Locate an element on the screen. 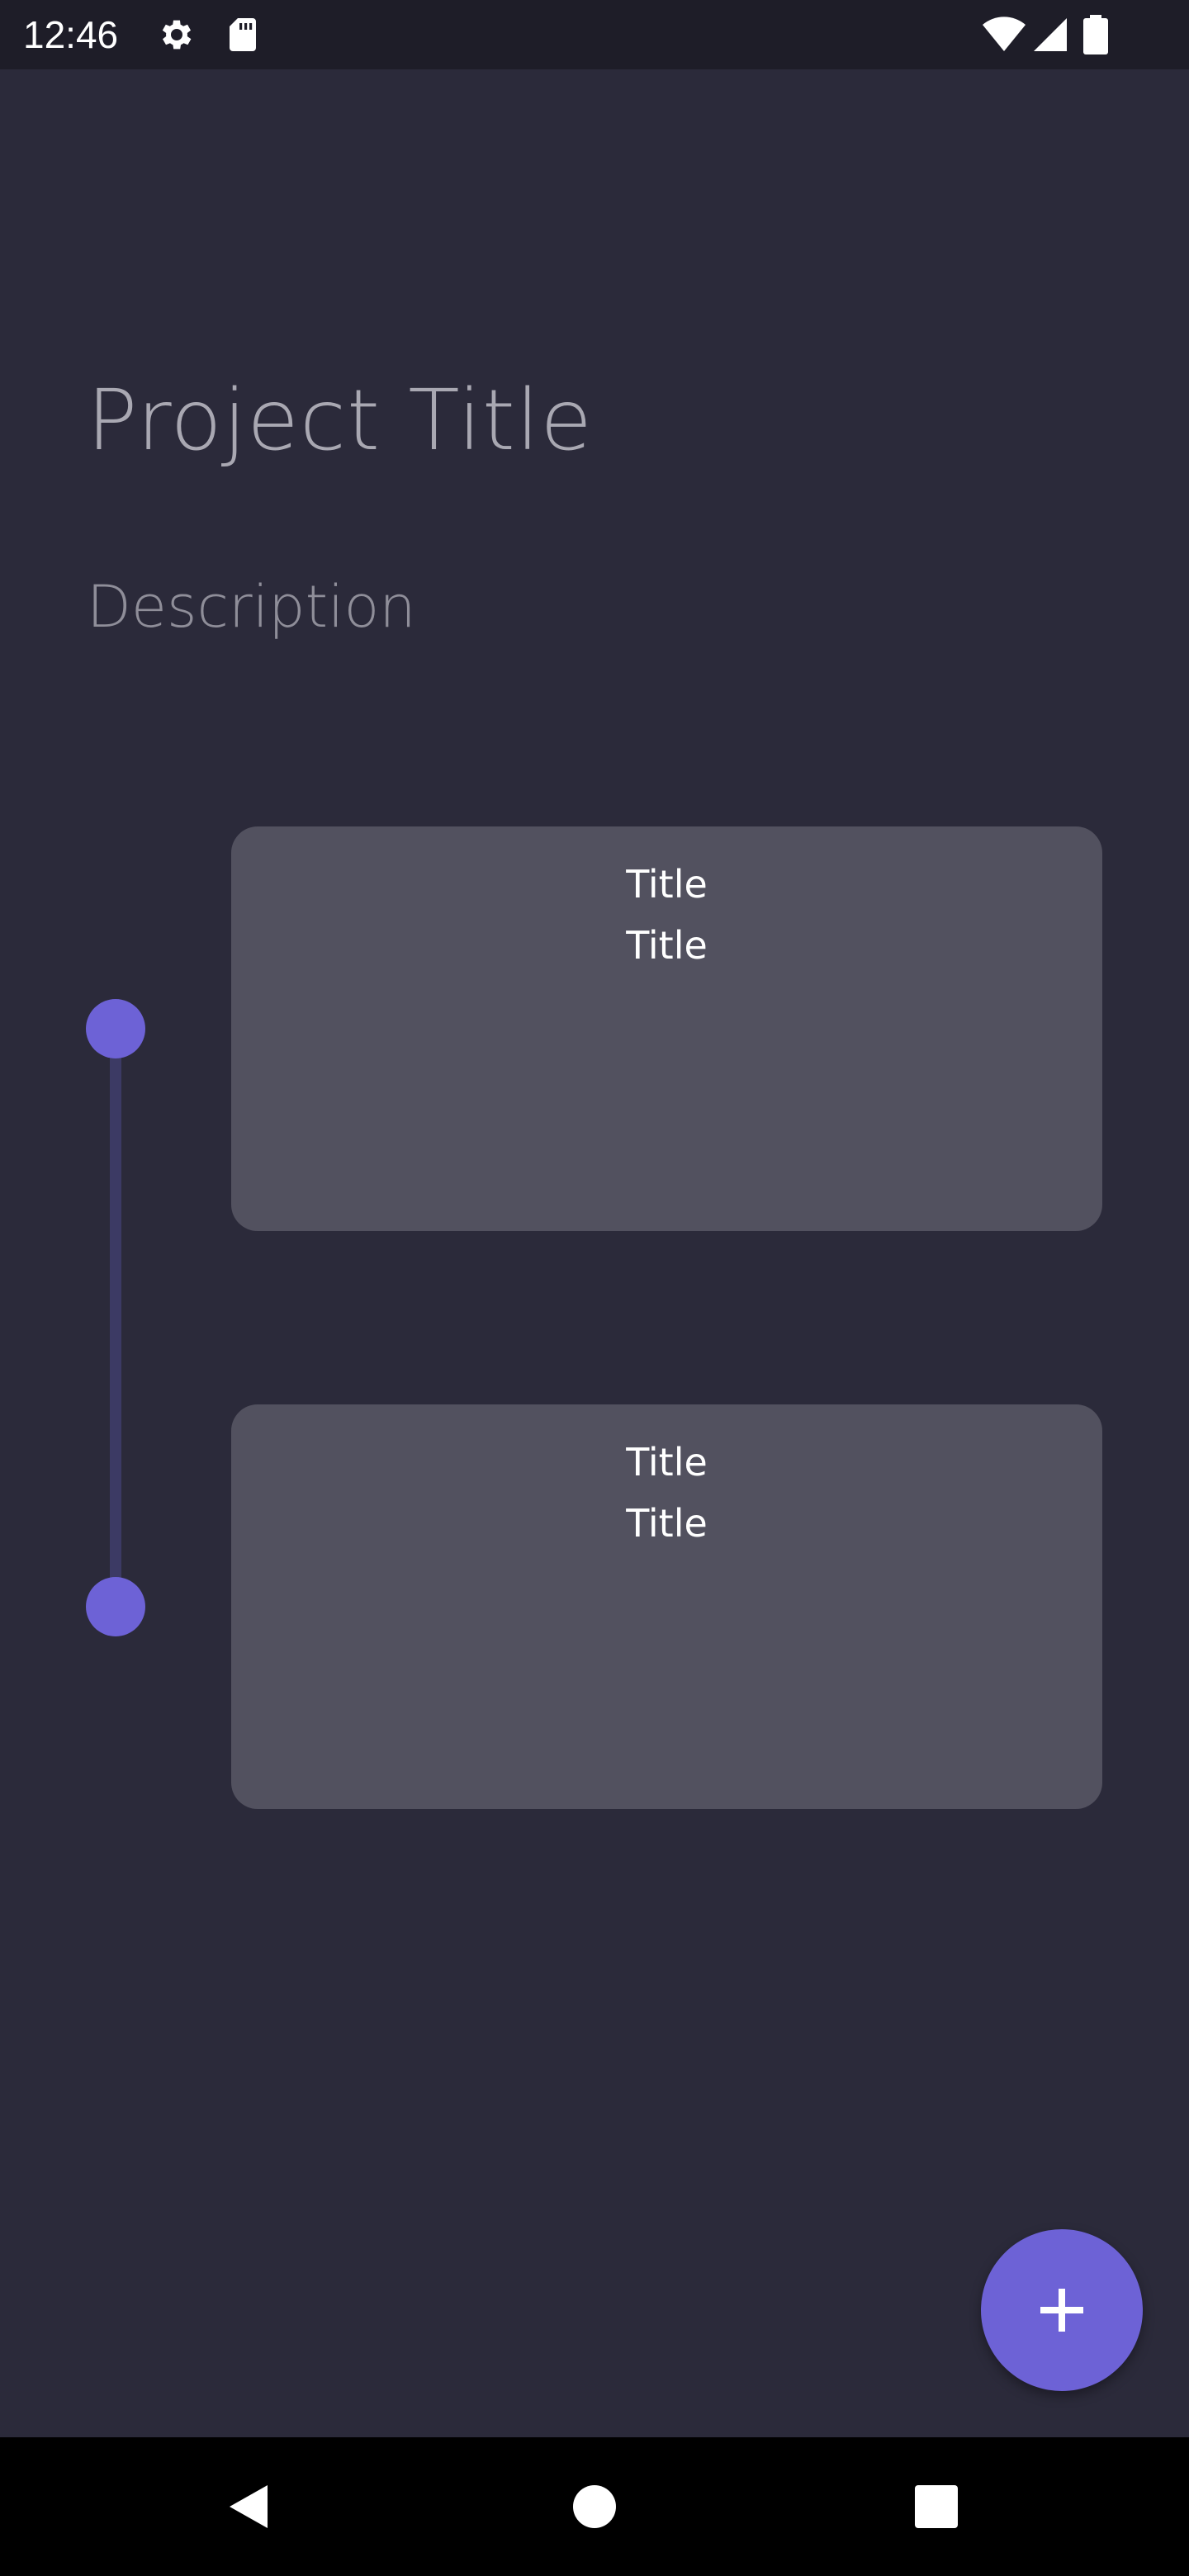 This screenshot has width=1189, height=2576. signal-icon is located at coordinates (1050, 34).